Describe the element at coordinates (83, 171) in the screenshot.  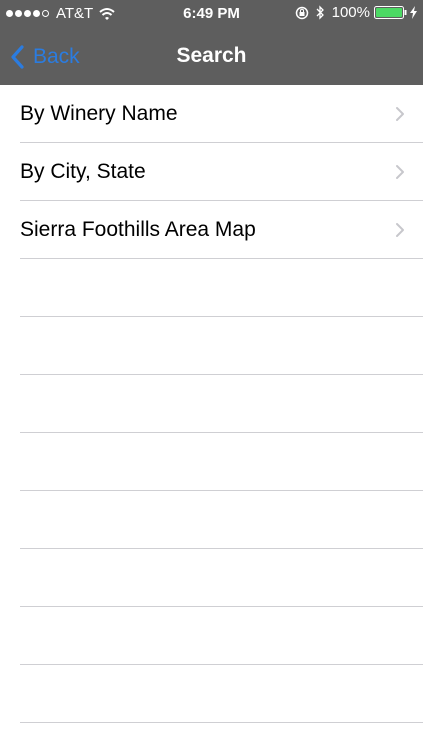
I see `list-item-label: By City, State` at that location.